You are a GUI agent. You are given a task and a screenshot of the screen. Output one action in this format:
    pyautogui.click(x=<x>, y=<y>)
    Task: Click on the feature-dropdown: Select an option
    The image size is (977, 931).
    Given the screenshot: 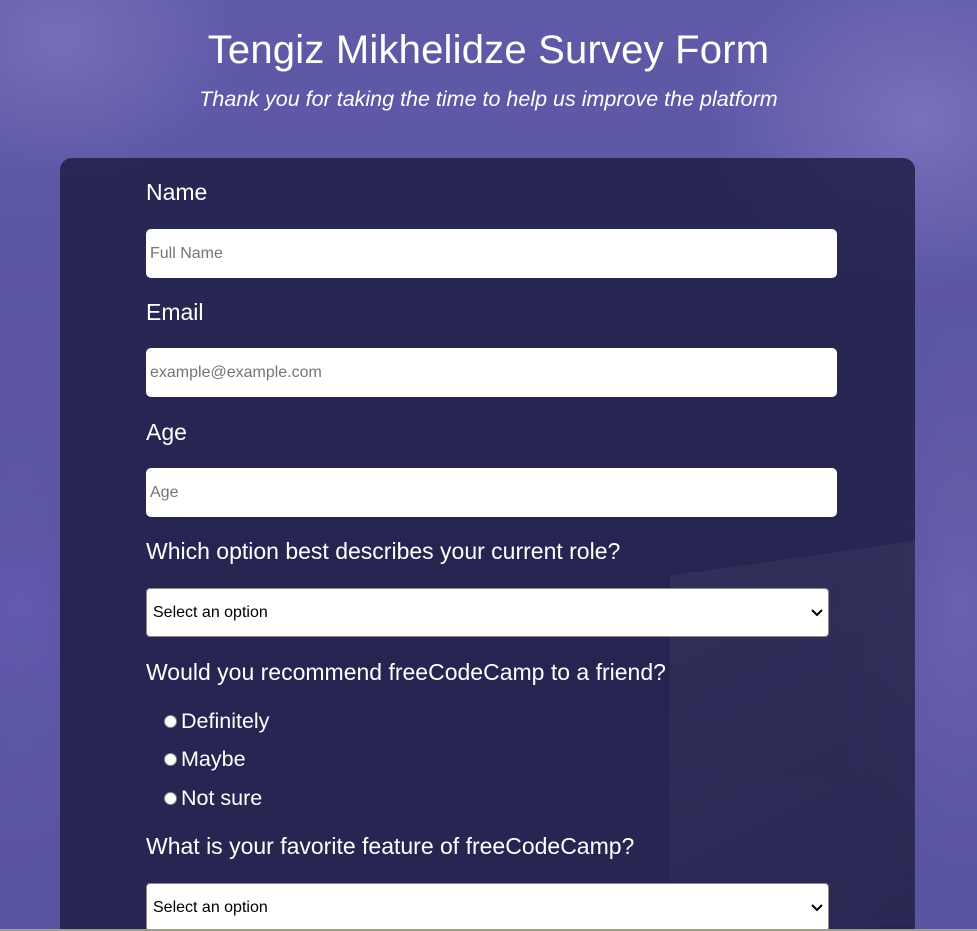 What is the action you would take?
    pyautogui.click(x=487, y=907)
    